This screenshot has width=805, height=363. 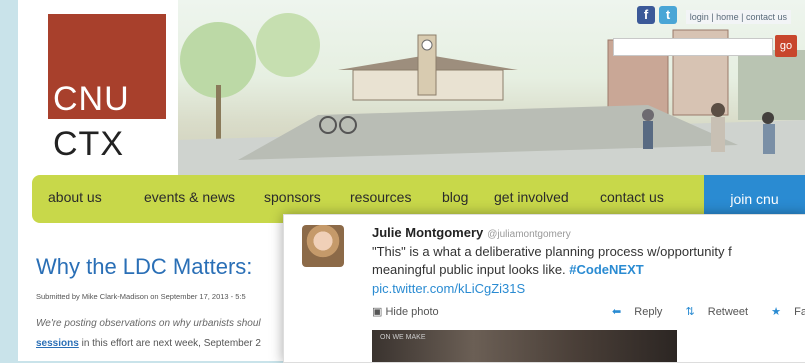 I want to click on reply-button: ⬅ Reply, so click(x=642, y=312).